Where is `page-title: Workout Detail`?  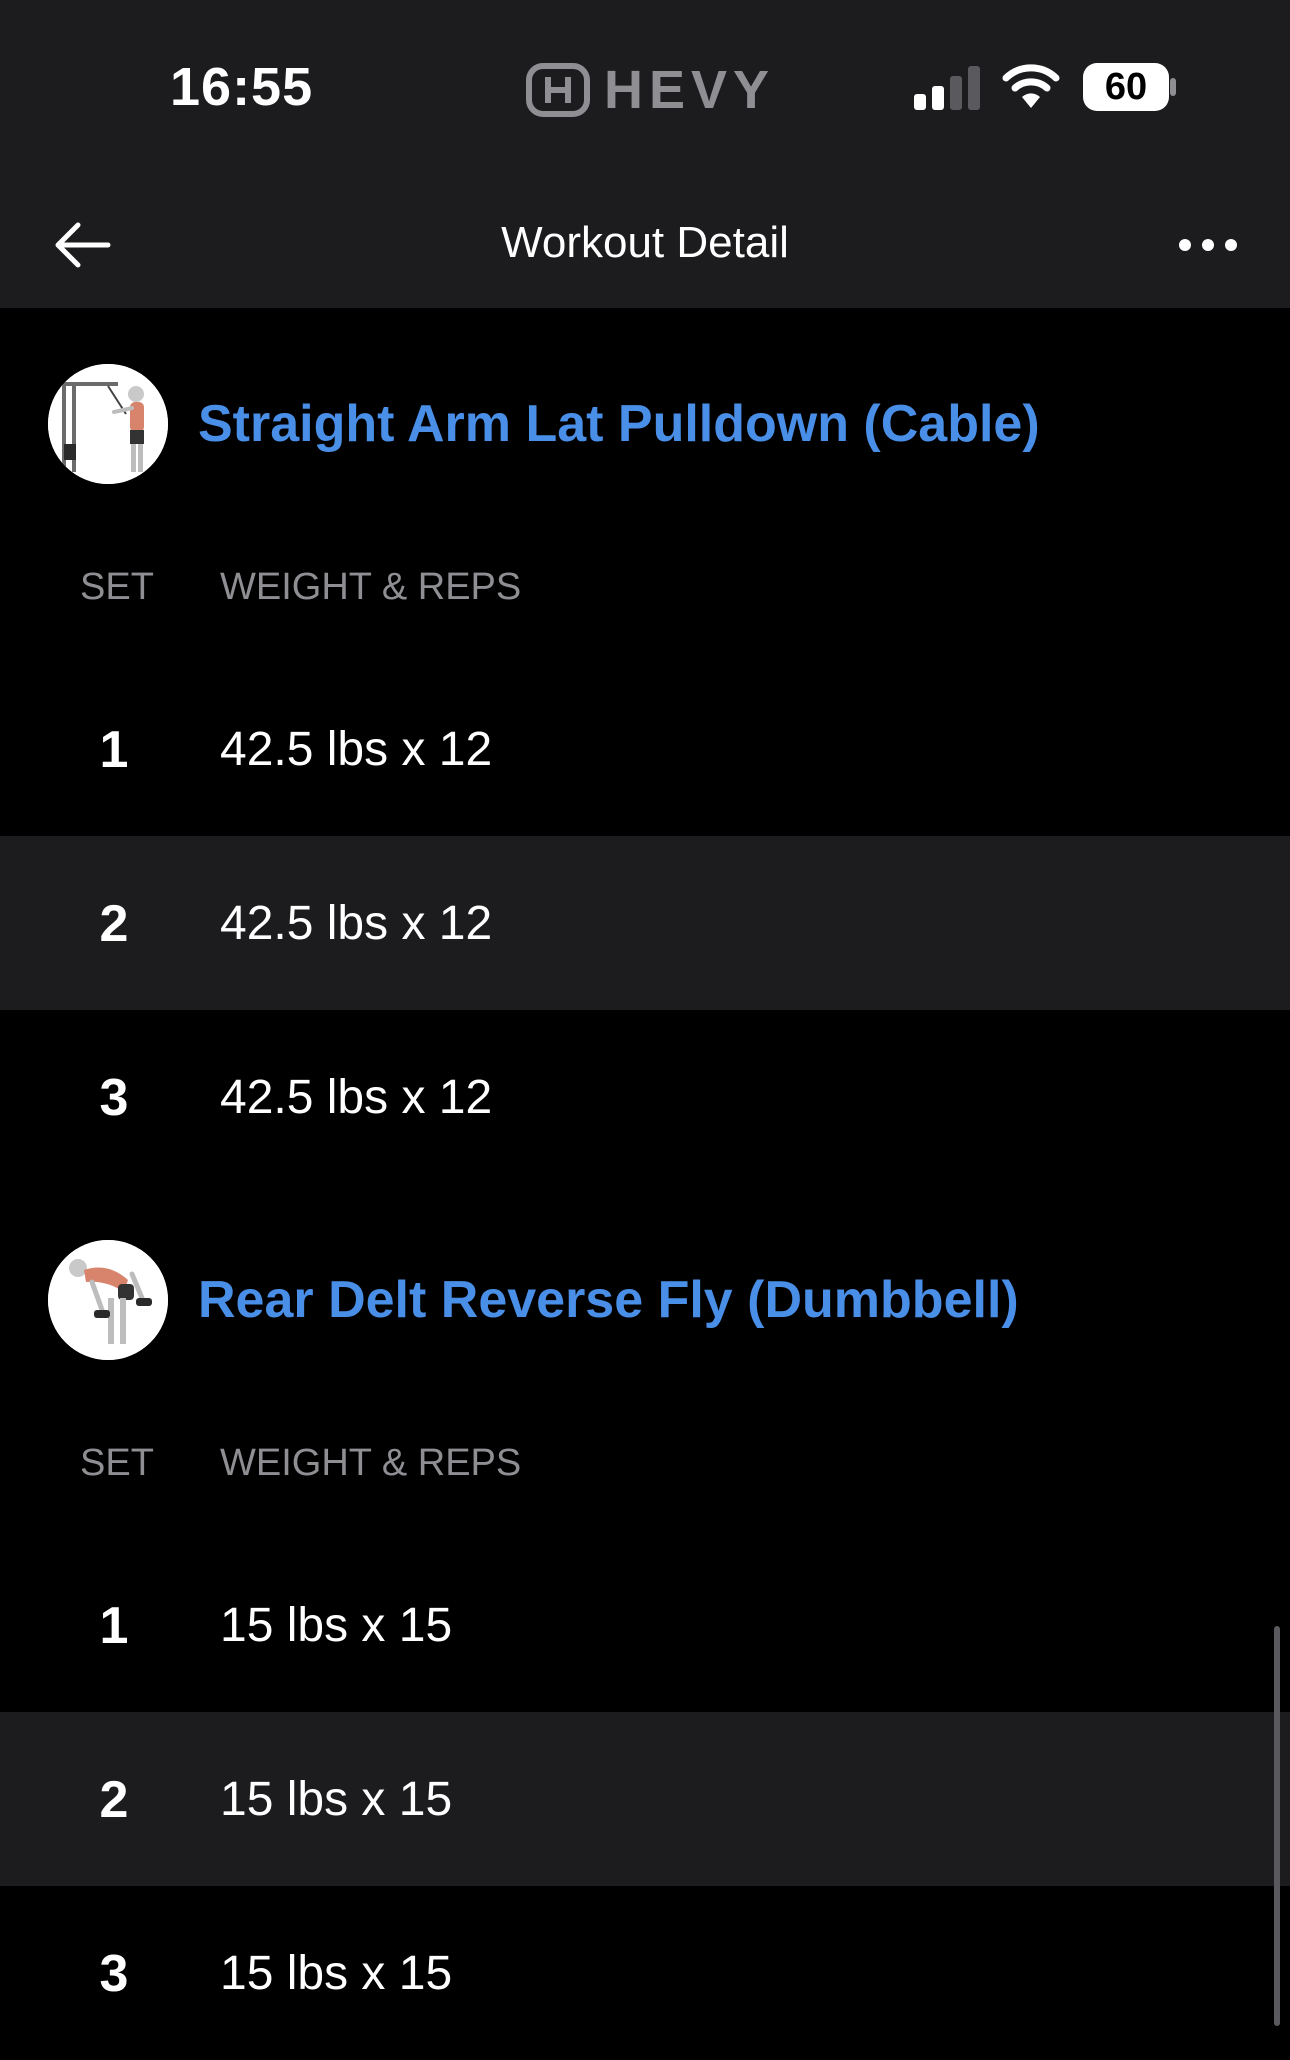 page-title: Workout Detail is located at coordinates (645, 242).